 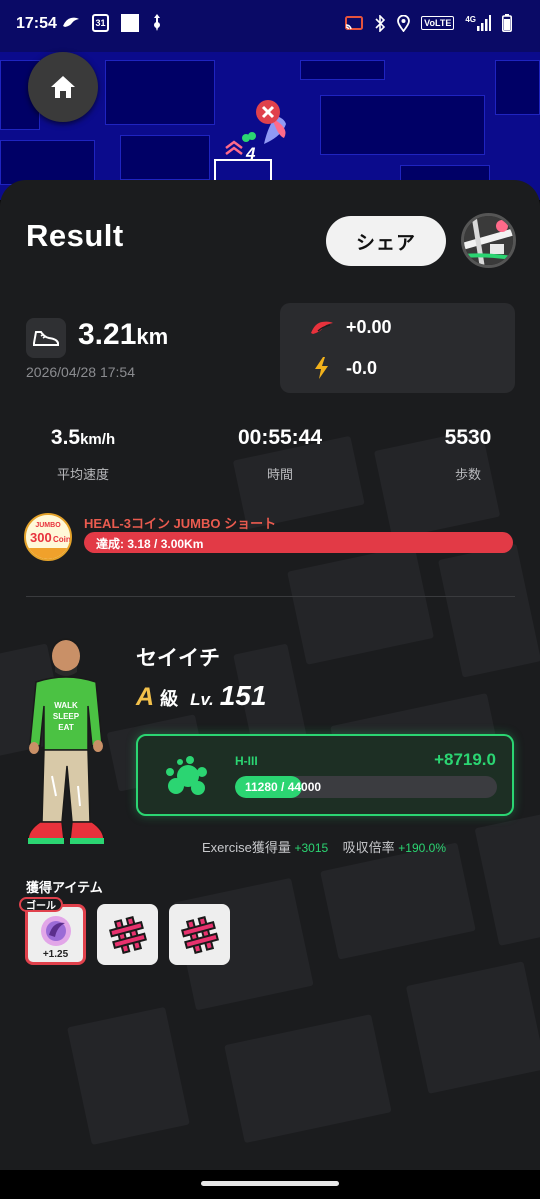 What do you see at coordinates (75, 235) in the screenshot?
I see `page-title: Result` at bounding box center [75, 235].